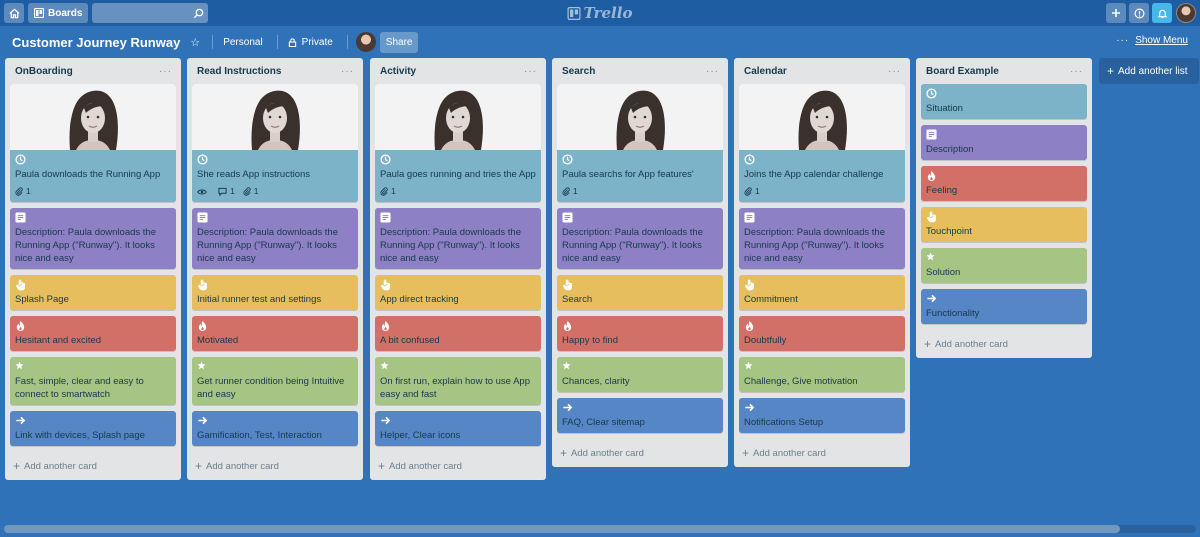 Image resolution: width=1200 pixels, height=537 pixels. What do you see at coordinates (458, 143) in the screenshot?
I see `card-situation: Paula goes running and tries the App 1` at bounding box center [458, 143].